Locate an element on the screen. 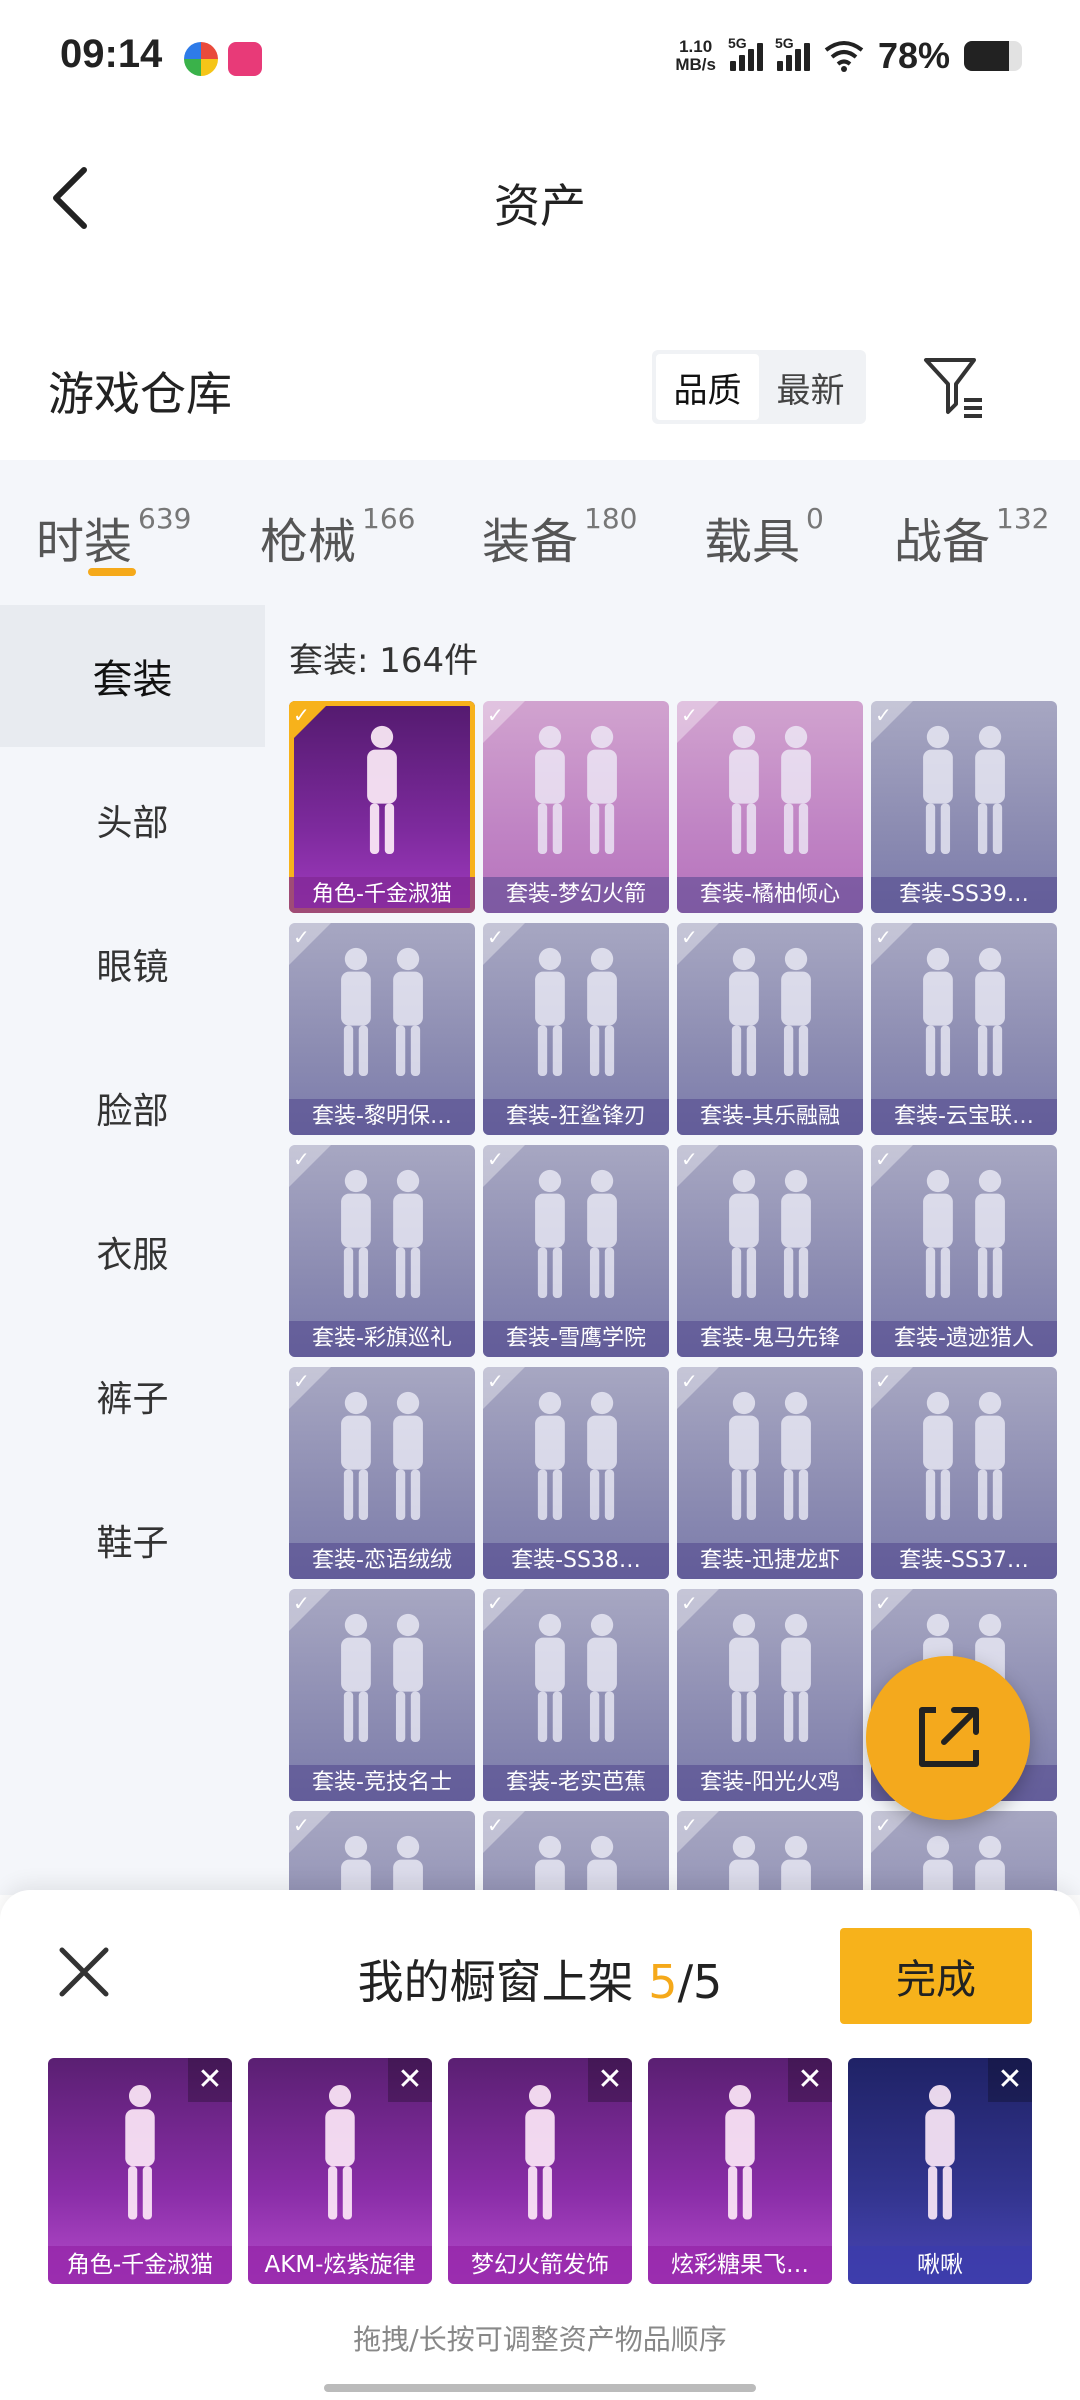 This screenshot has width=1080, height=2400. grid-item: ✓ 套装-阳光火鸡 is located at coordinates (770, 1695).